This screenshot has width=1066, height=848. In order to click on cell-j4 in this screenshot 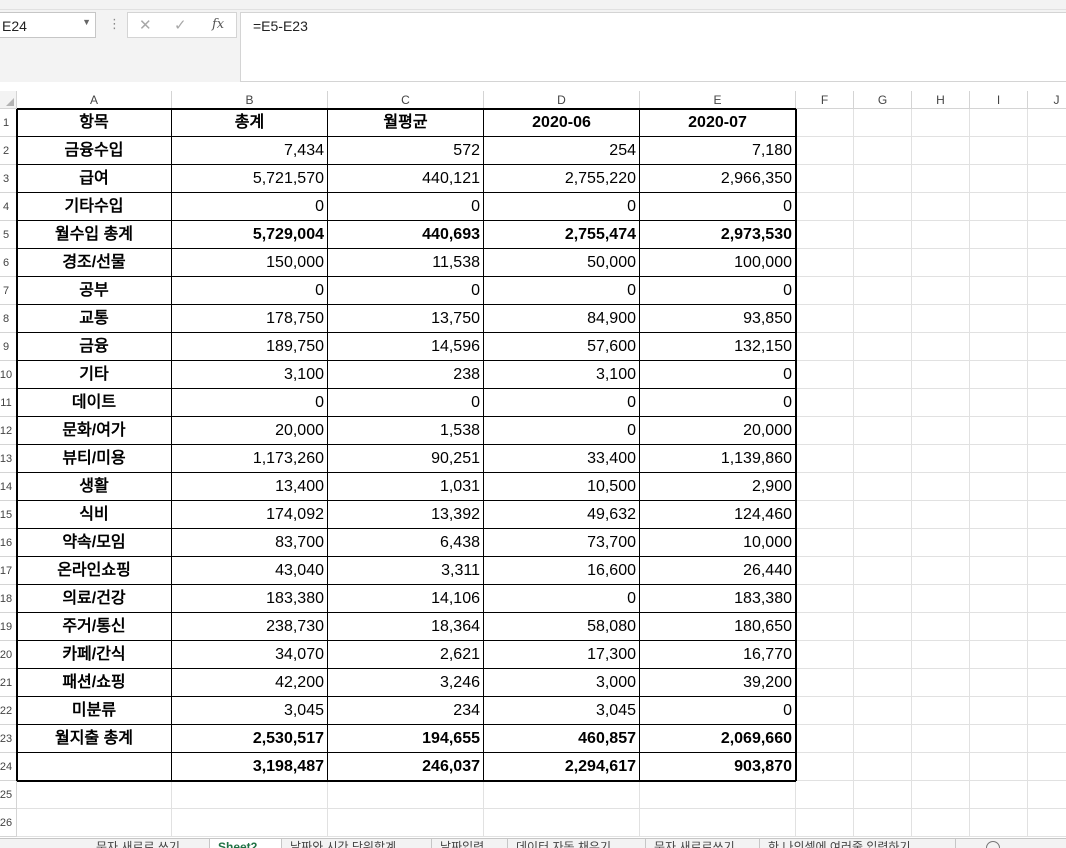, I will do `click(1047, 207)`.